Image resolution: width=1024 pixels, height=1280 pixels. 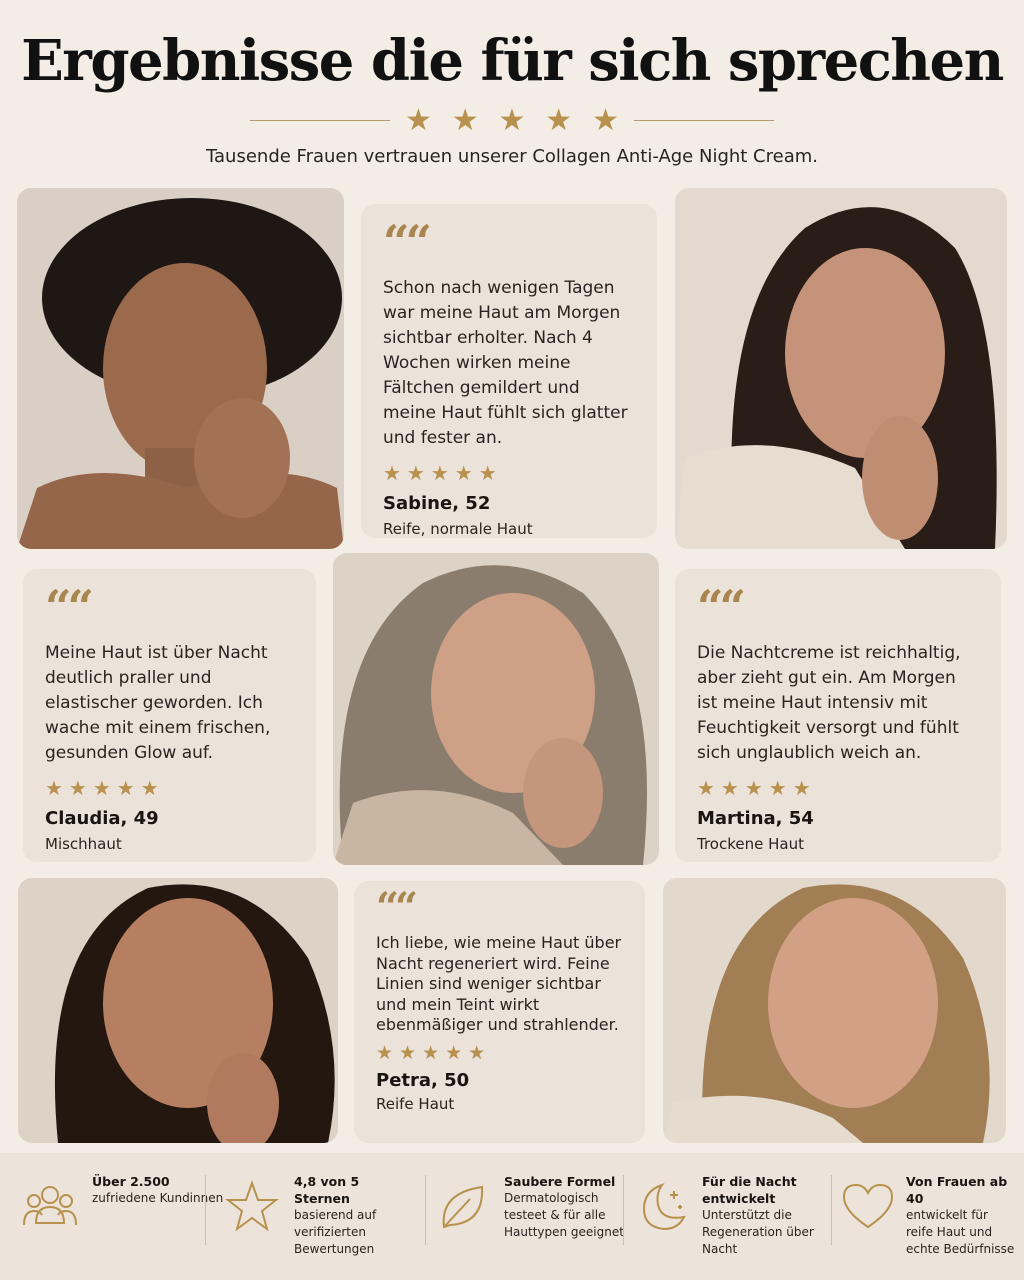 What do you see at coordinates (158, 1198) in the screenshot?
I see `feature-text: zufriedene Kundinnen` at bounding box center [158, 1198].